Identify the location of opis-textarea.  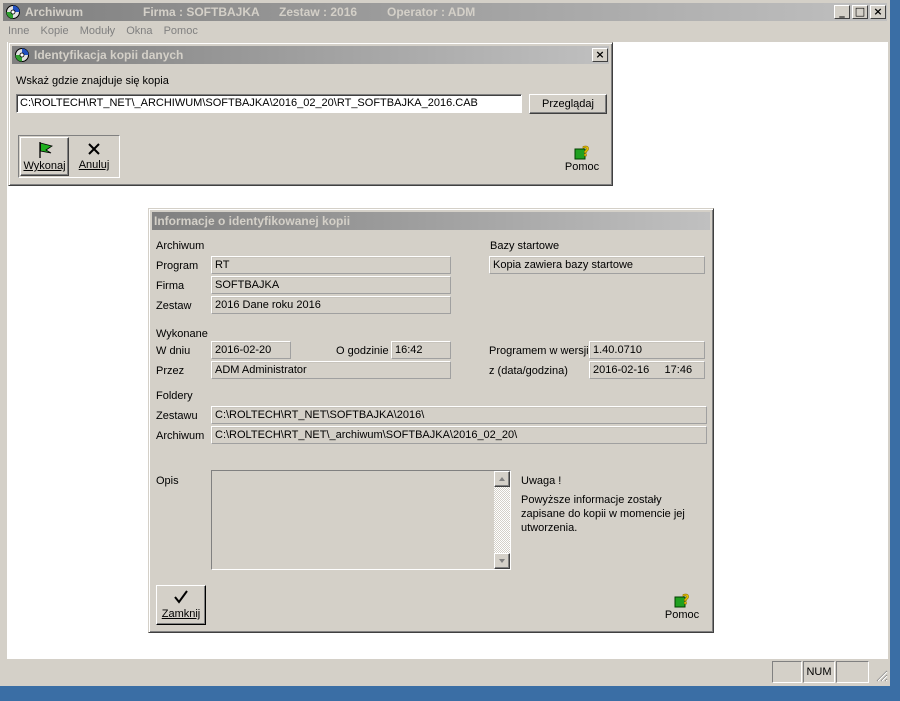
(361, 520).